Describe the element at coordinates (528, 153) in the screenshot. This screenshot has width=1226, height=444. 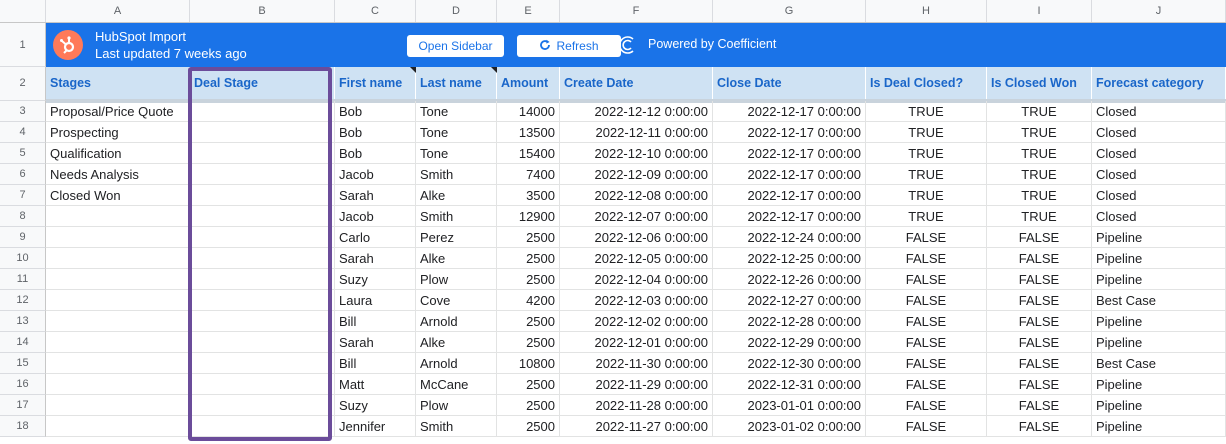
I see `amount-cell: 15400` at that location.